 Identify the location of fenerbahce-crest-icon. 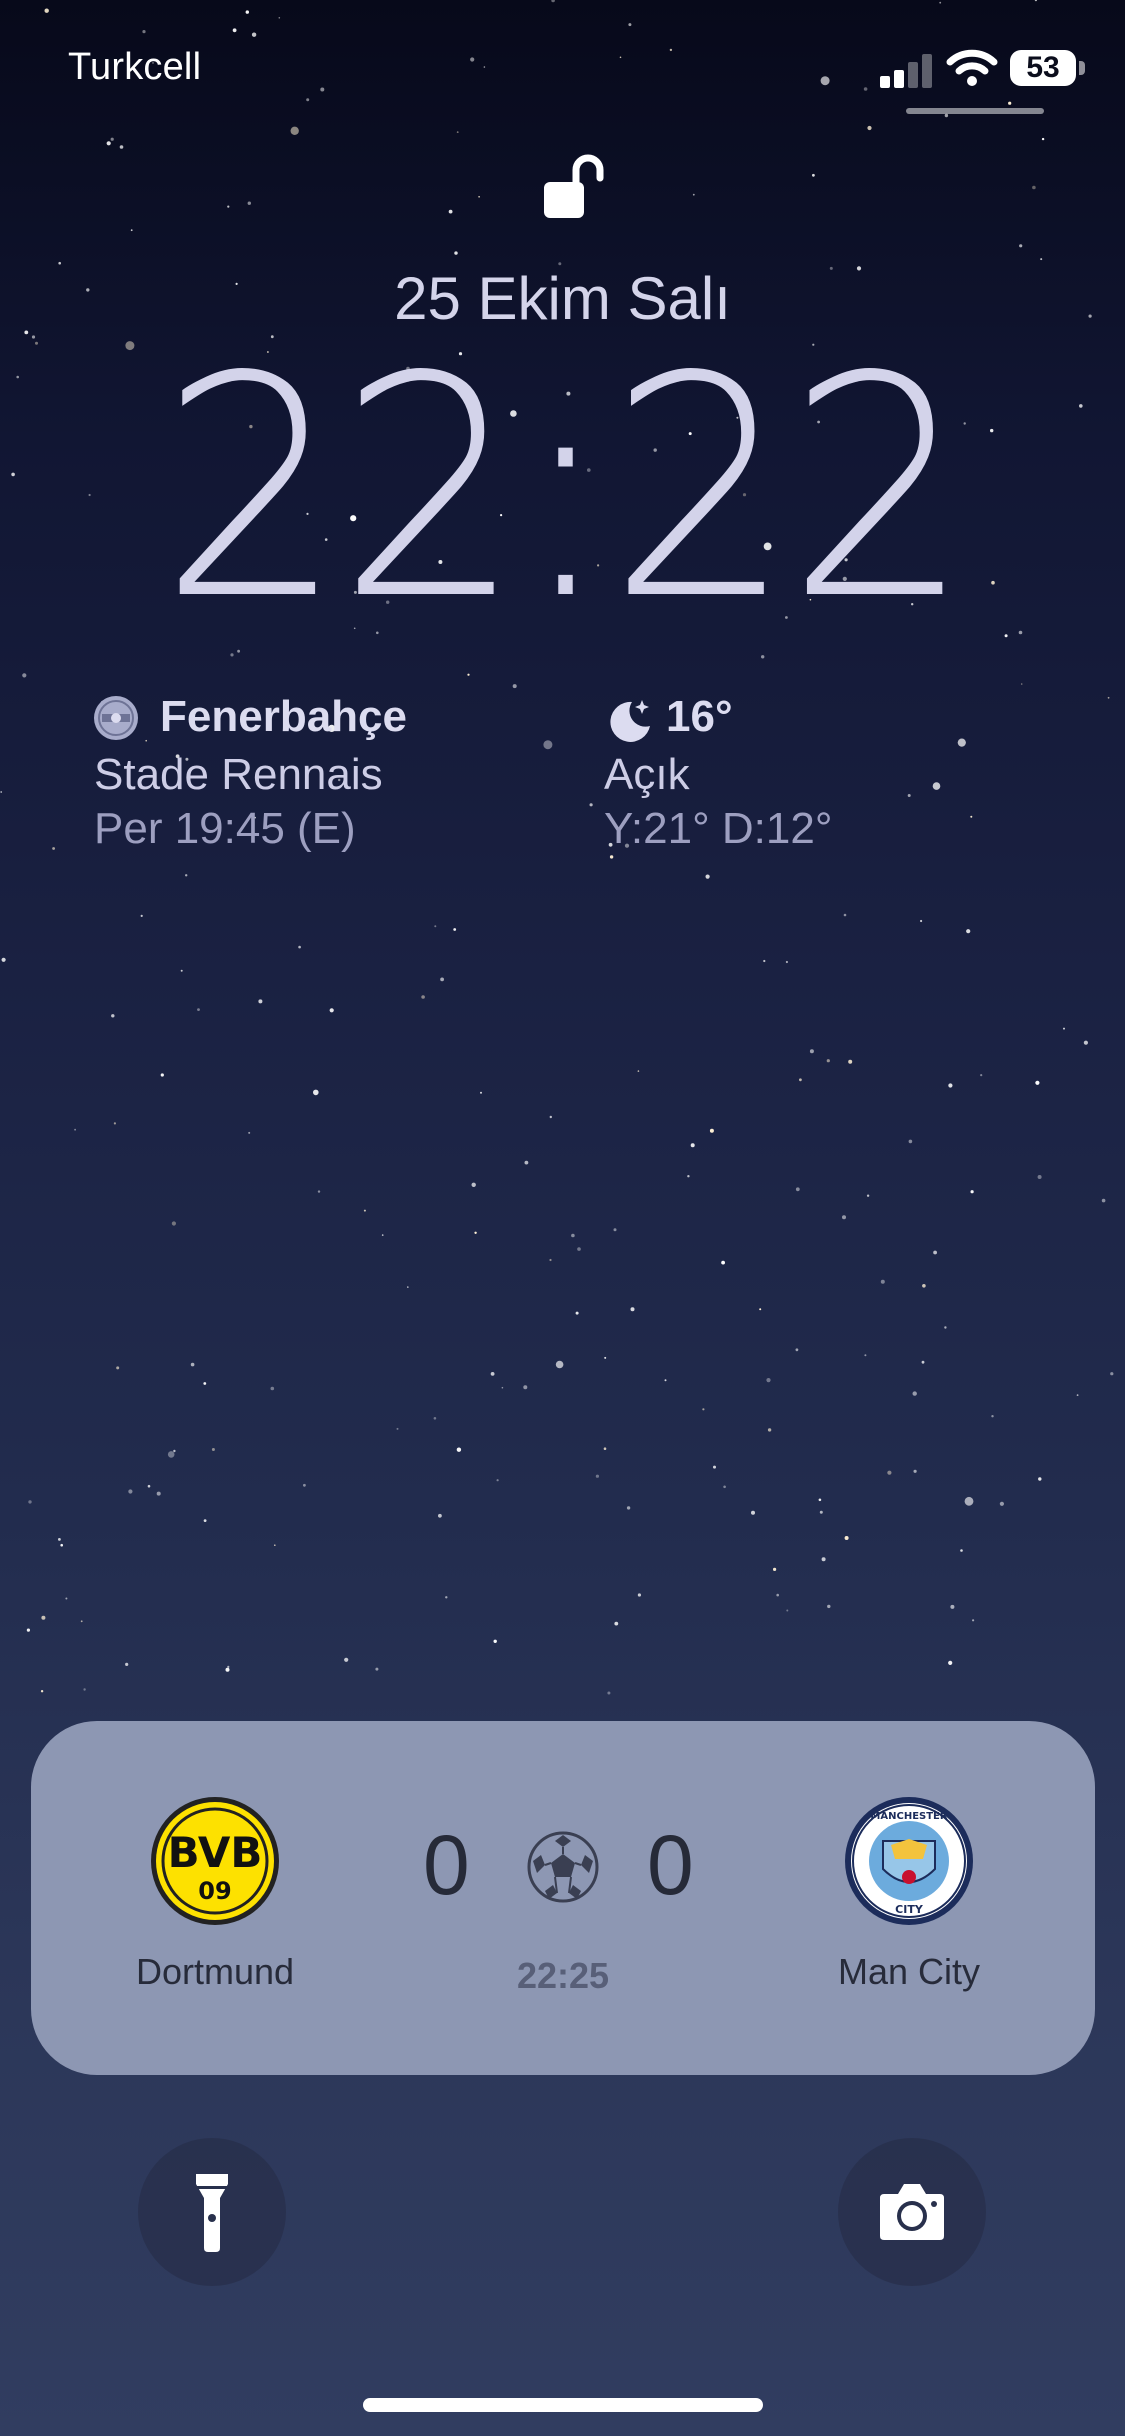
(116, 718).